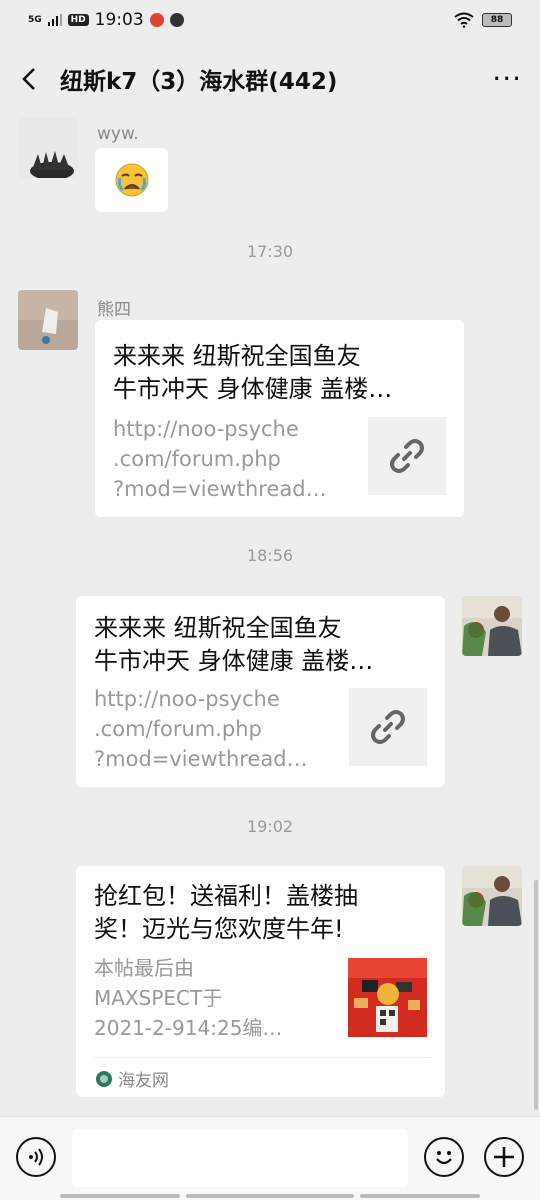 The image size is (540, 1200). Describe the element at coordinates (270, 251) in the screenshot. I see `time-label: 17:30` at that location.